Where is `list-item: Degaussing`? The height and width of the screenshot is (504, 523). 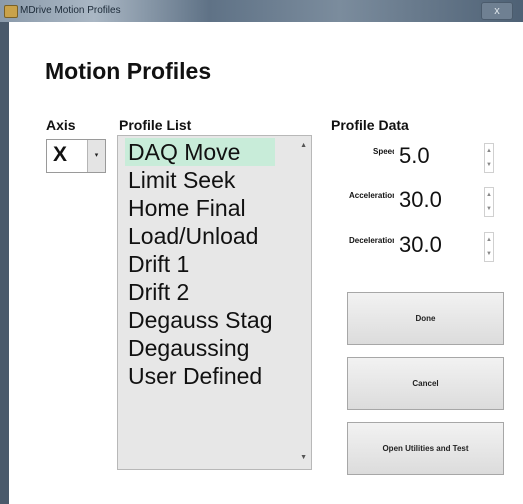 list-item: Degaussing is located at coordinates (200, 348).